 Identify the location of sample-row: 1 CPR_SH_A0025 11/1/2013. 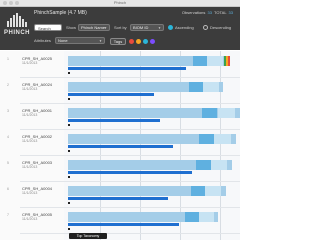
(120, 67).